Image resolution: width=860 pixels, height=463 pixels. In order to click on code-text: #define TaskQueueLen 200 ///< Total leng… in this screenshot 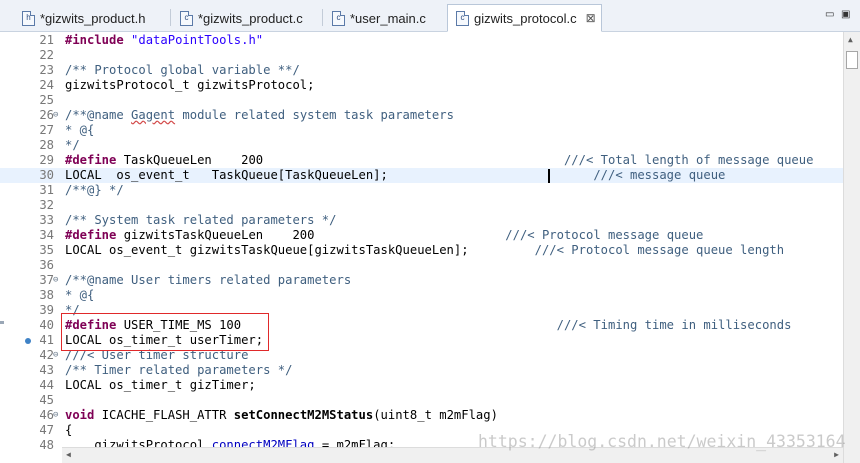, I will do `click(439, 160)`.